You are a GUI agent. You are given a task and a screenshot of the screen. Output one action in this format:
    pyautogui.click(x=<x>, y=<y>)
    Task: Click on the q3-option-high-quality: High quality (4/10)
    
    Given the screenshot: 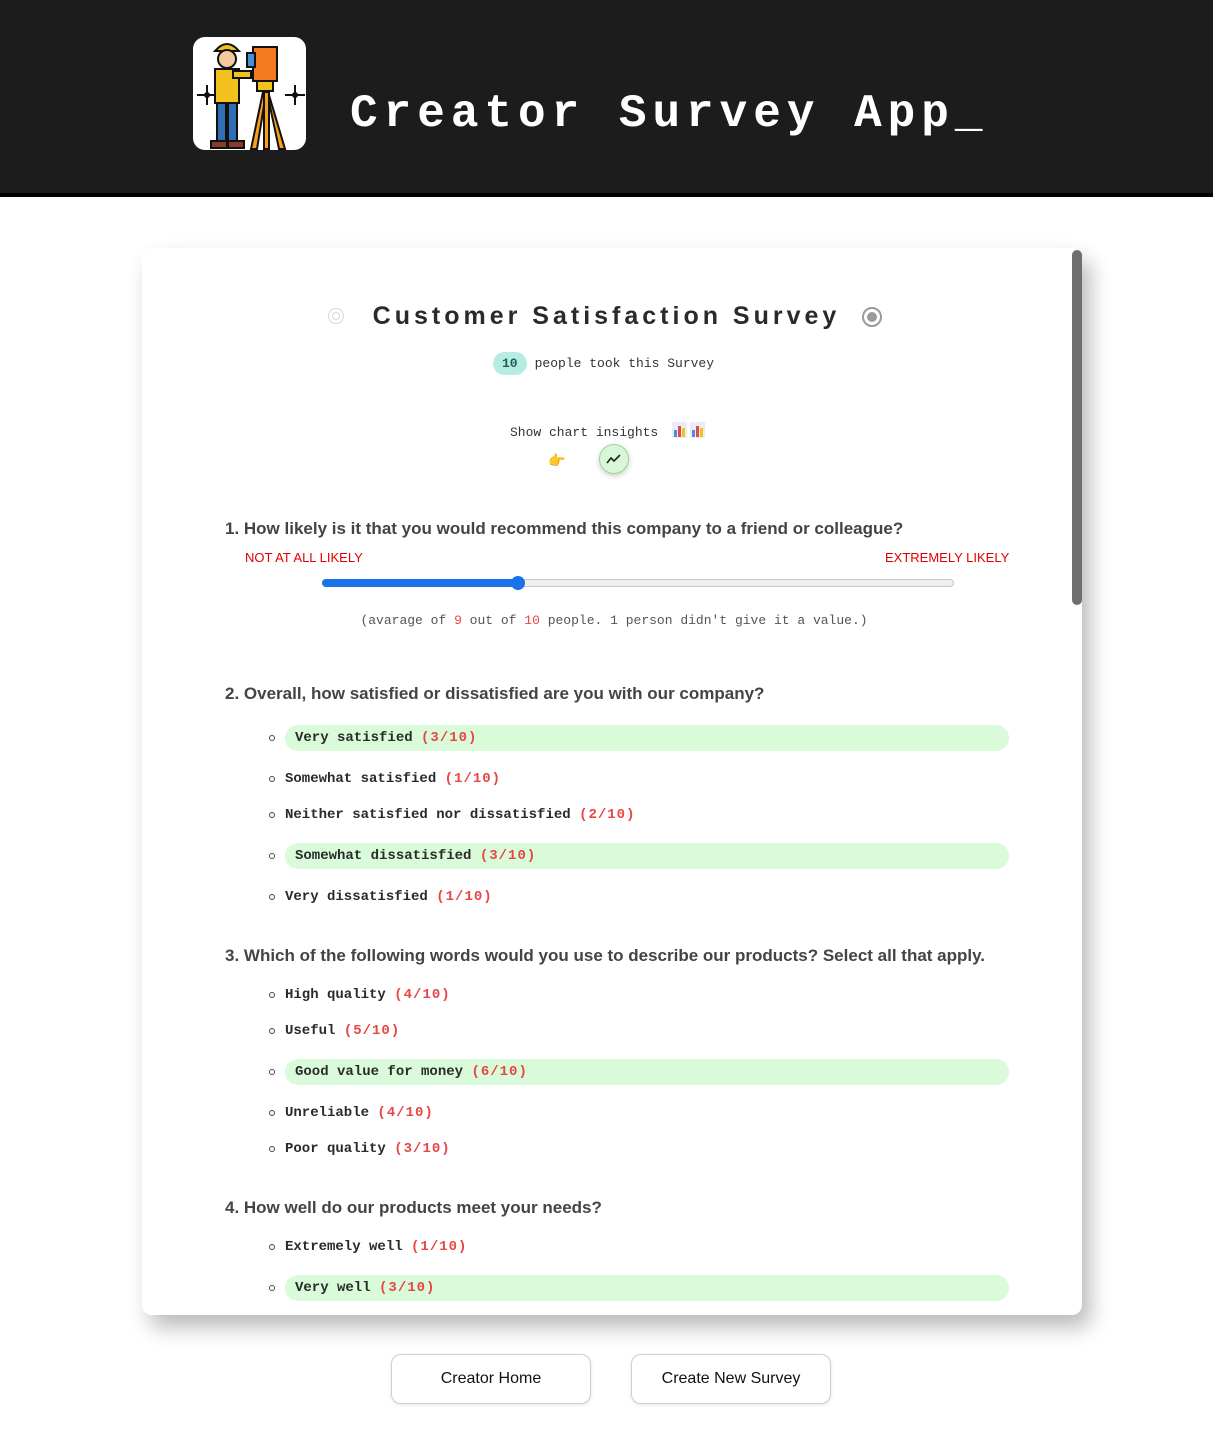 What is the action you would take?
    pyautogui.click(x=368, y=995)
    